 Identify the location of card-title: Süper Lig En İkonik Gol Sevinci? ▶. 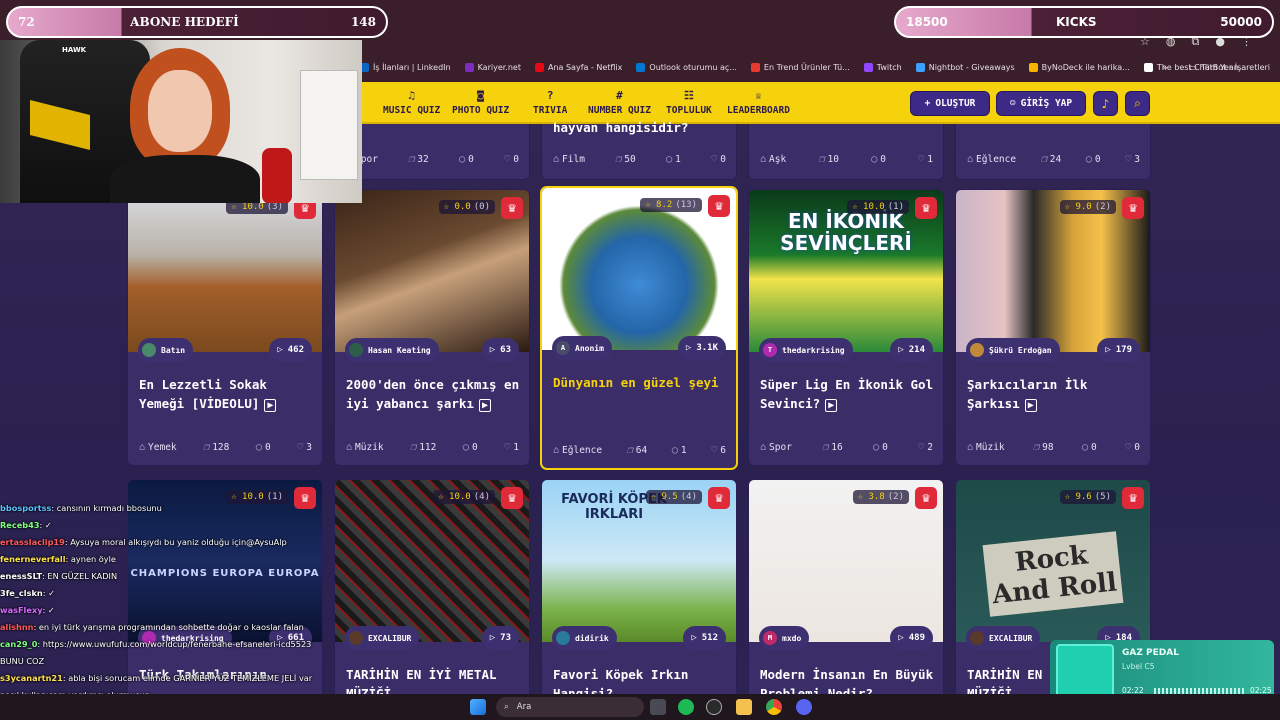
(848, 395).